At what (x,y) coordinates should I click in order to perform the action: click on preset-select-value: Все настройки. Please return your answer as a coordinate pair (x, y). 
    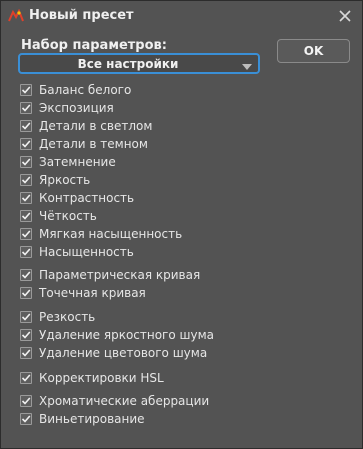
    Looking at the image, I should click on (128, 64).